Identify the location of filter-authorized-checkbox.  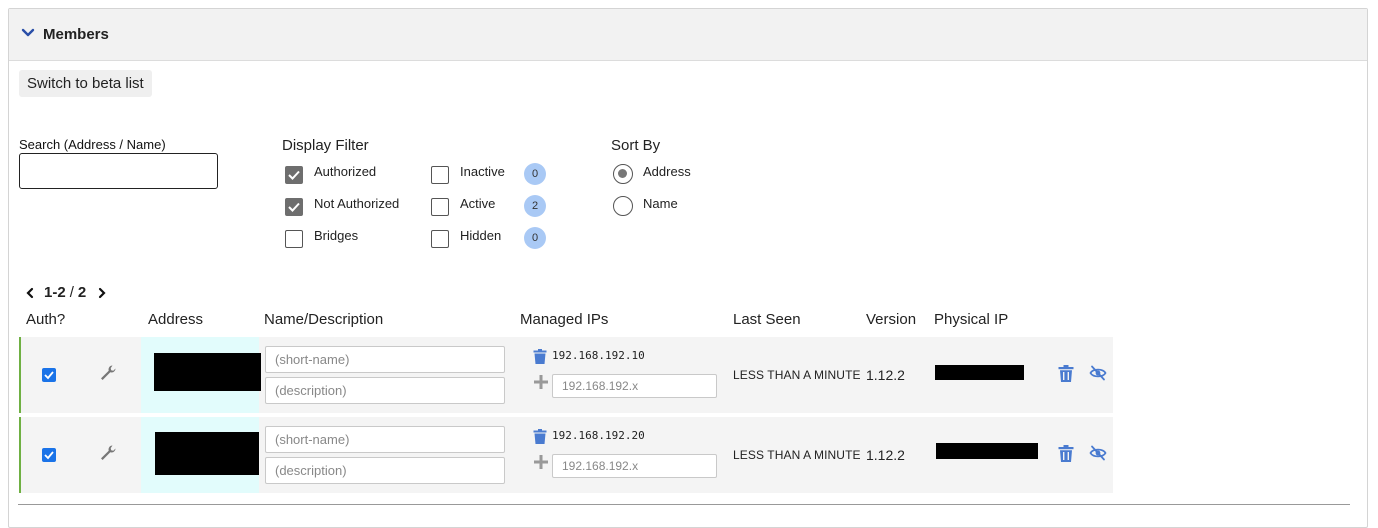
(294, 175).